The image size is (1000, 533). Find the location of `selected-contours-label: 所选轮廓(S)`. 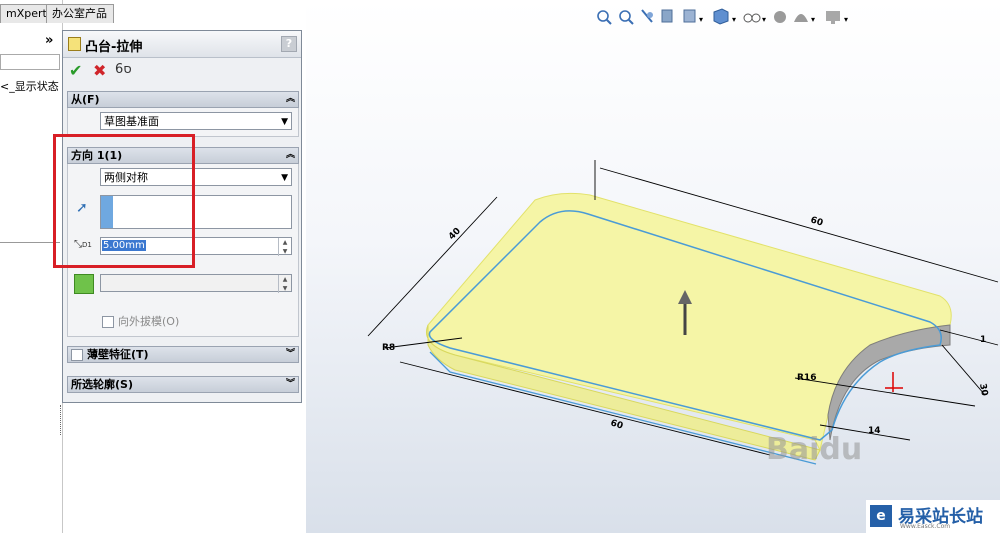

selected-contours-label: 所选轮廓(S) is located at coordinates (102, 384).